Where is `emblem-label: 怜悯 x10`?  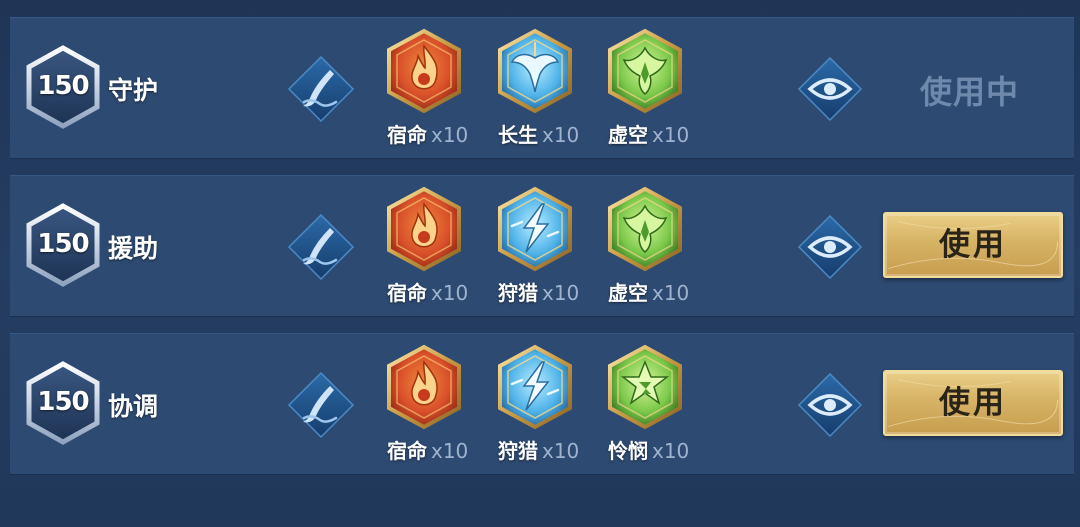
emblem-label: 怜悯 x10 is located at coordinates (648, 449).